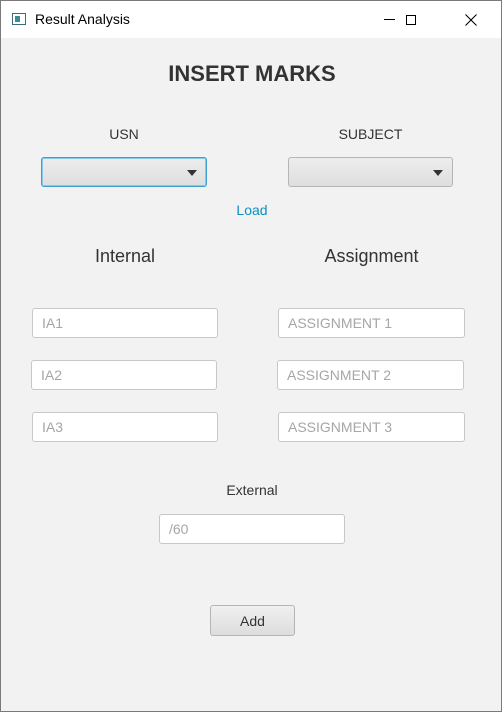 This screenshot has height=712, width=502. What do you see at coordinates (252, 620) in the screenshot?
I see `add-button: Add` at bounding box center [252, 620].